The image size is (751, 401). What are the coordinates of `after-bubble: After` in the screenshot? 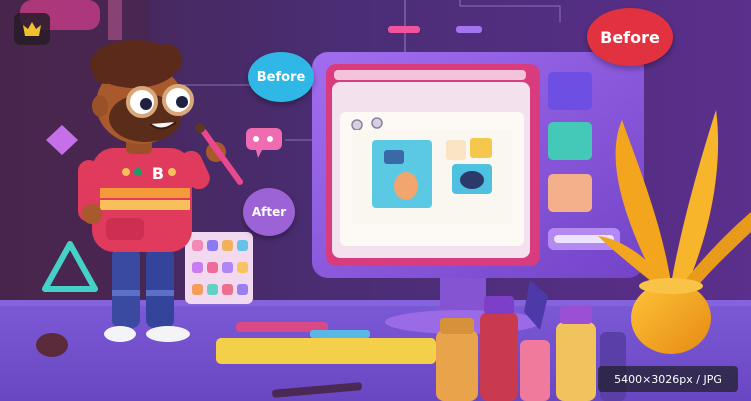 It's located at (269, 212).